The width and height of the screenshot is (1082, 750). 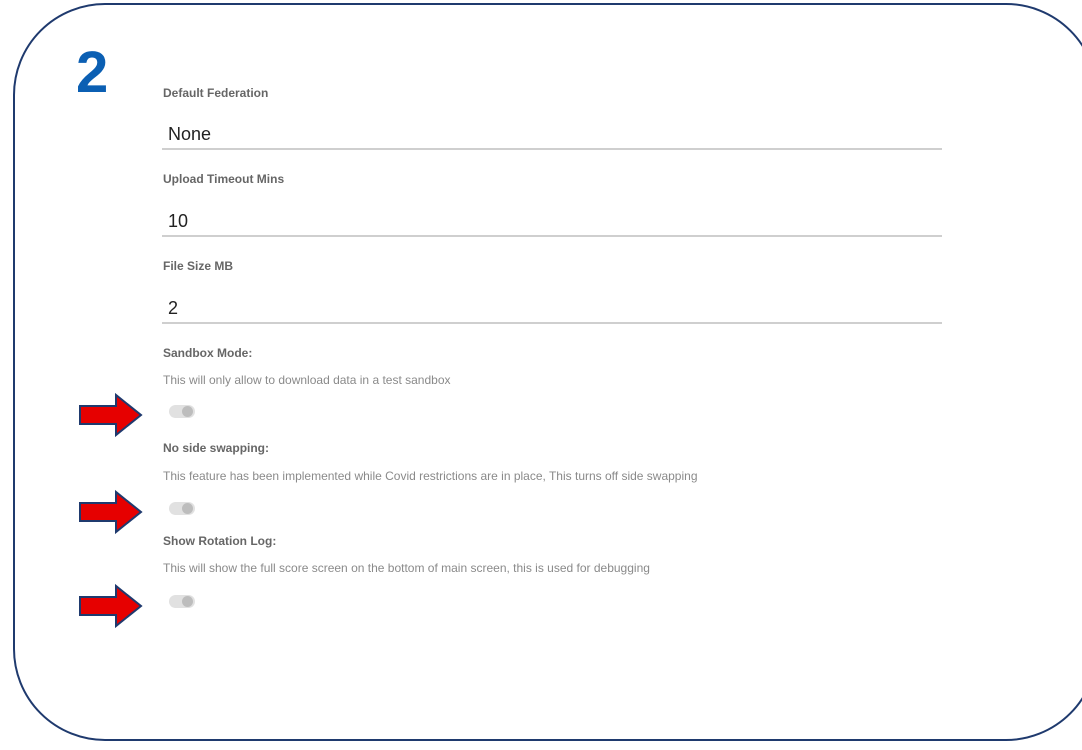 I want to click on upload-timeout-field: 10, so click(x=178, y=221).